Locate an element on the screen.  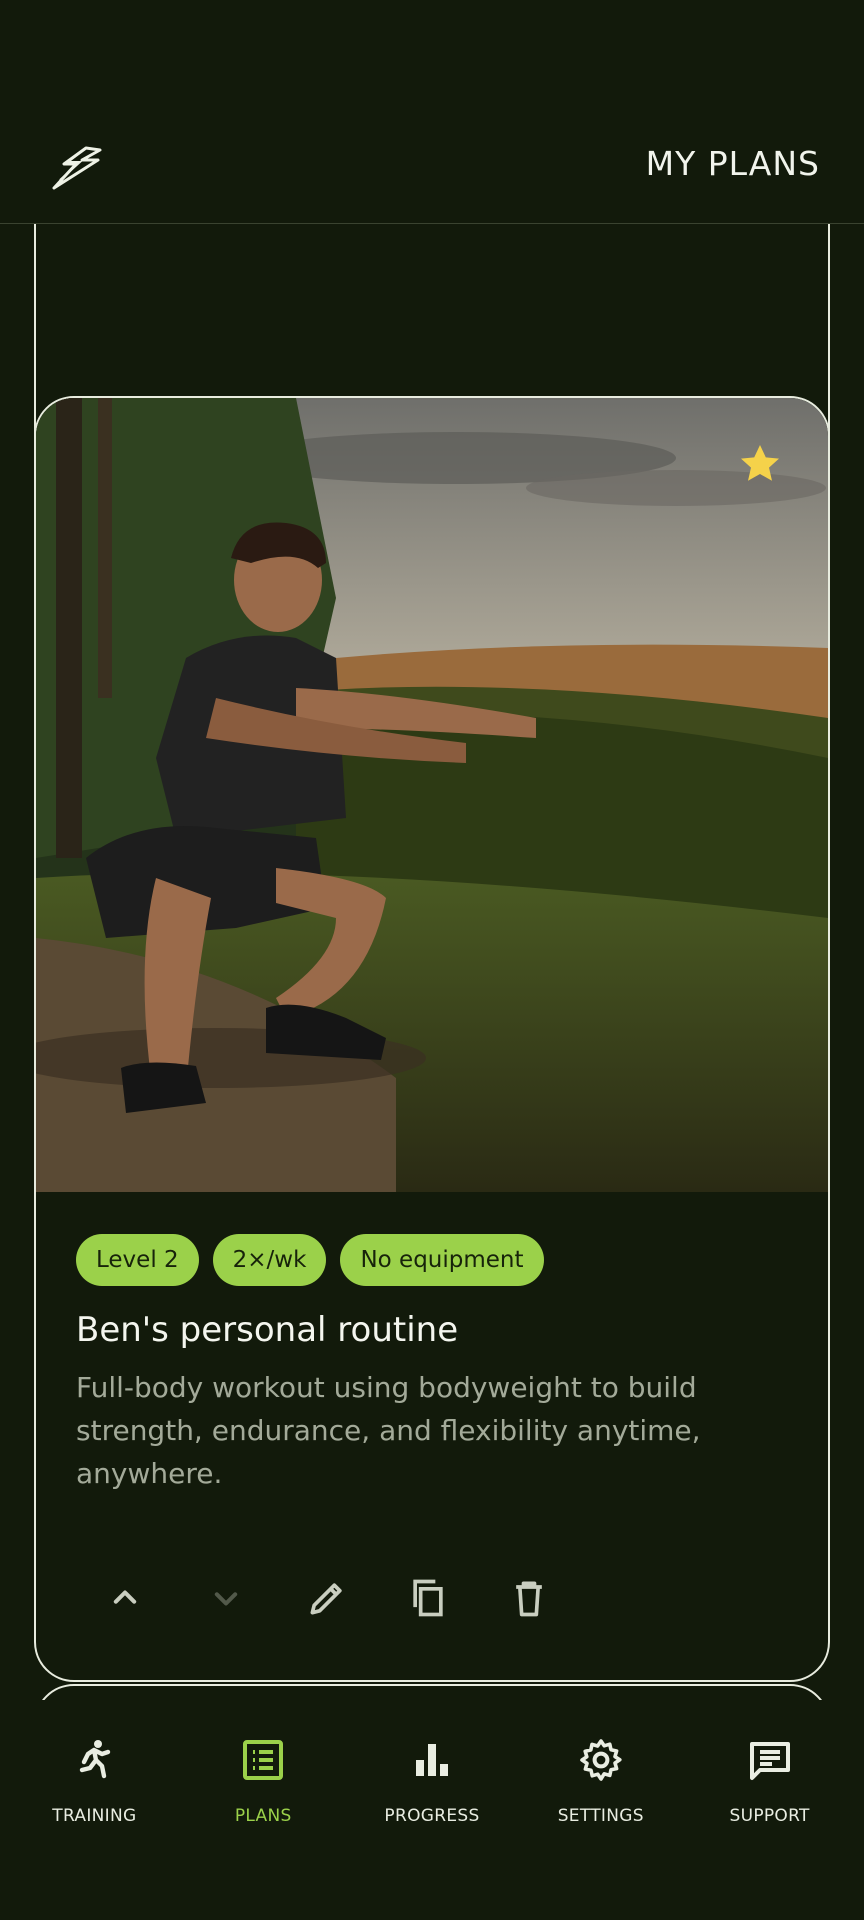
card-actions is located at coordinates (326, 1598).